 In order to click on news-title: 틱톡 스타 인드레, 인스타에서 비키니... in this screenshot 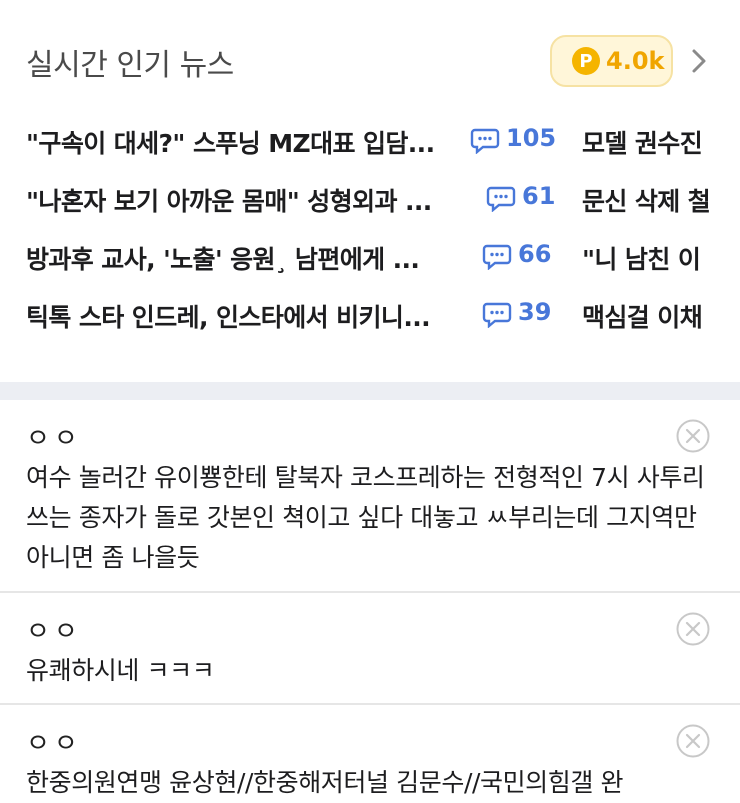, I will do `click(246, 316)`.